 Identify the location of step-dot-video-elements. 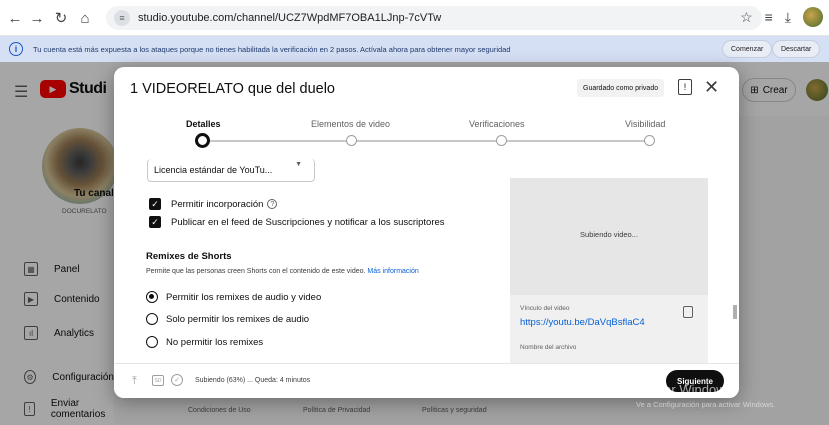
(351, 140).